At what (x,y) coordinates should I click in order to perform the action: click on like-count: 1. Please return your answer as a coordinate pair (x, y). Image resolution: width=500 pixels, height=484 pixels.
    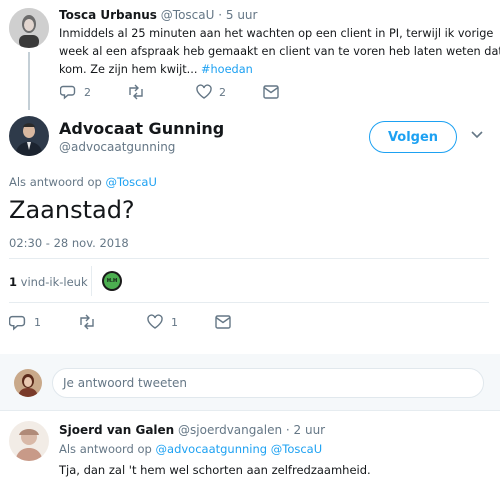
    Looking at the image, I should click on (174, 322).